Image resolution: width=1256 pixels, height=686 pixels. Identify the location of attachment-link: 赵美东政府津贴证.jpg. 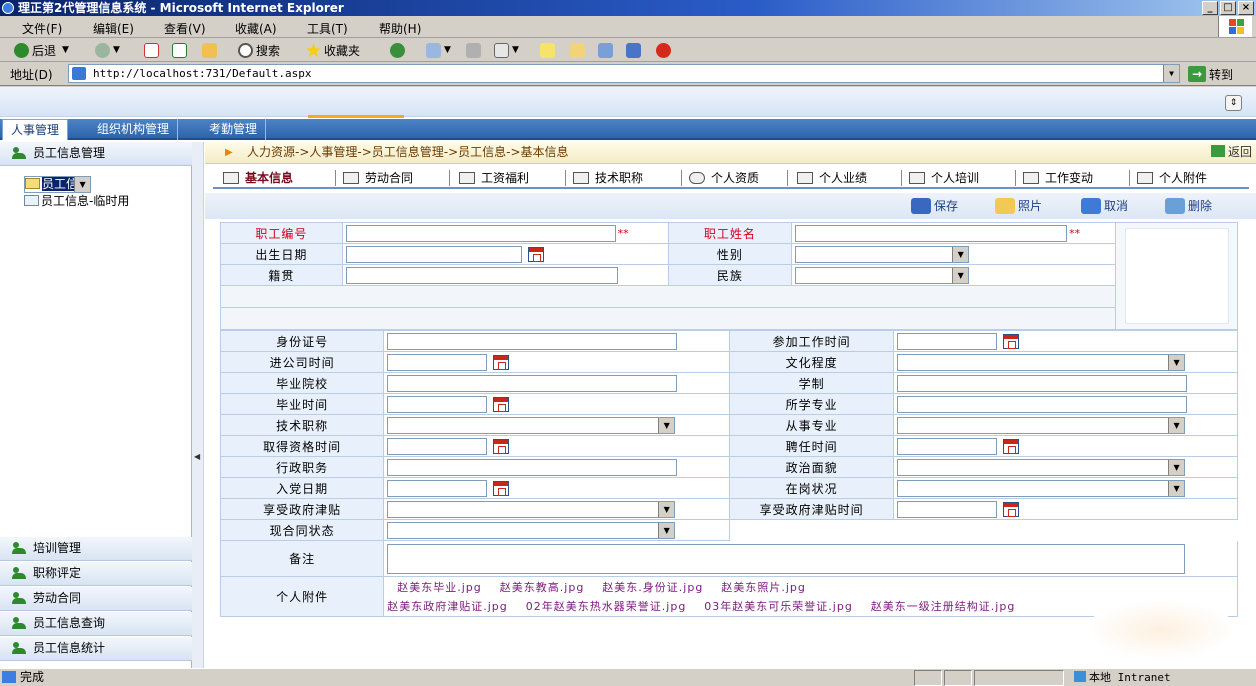
(447, 606).